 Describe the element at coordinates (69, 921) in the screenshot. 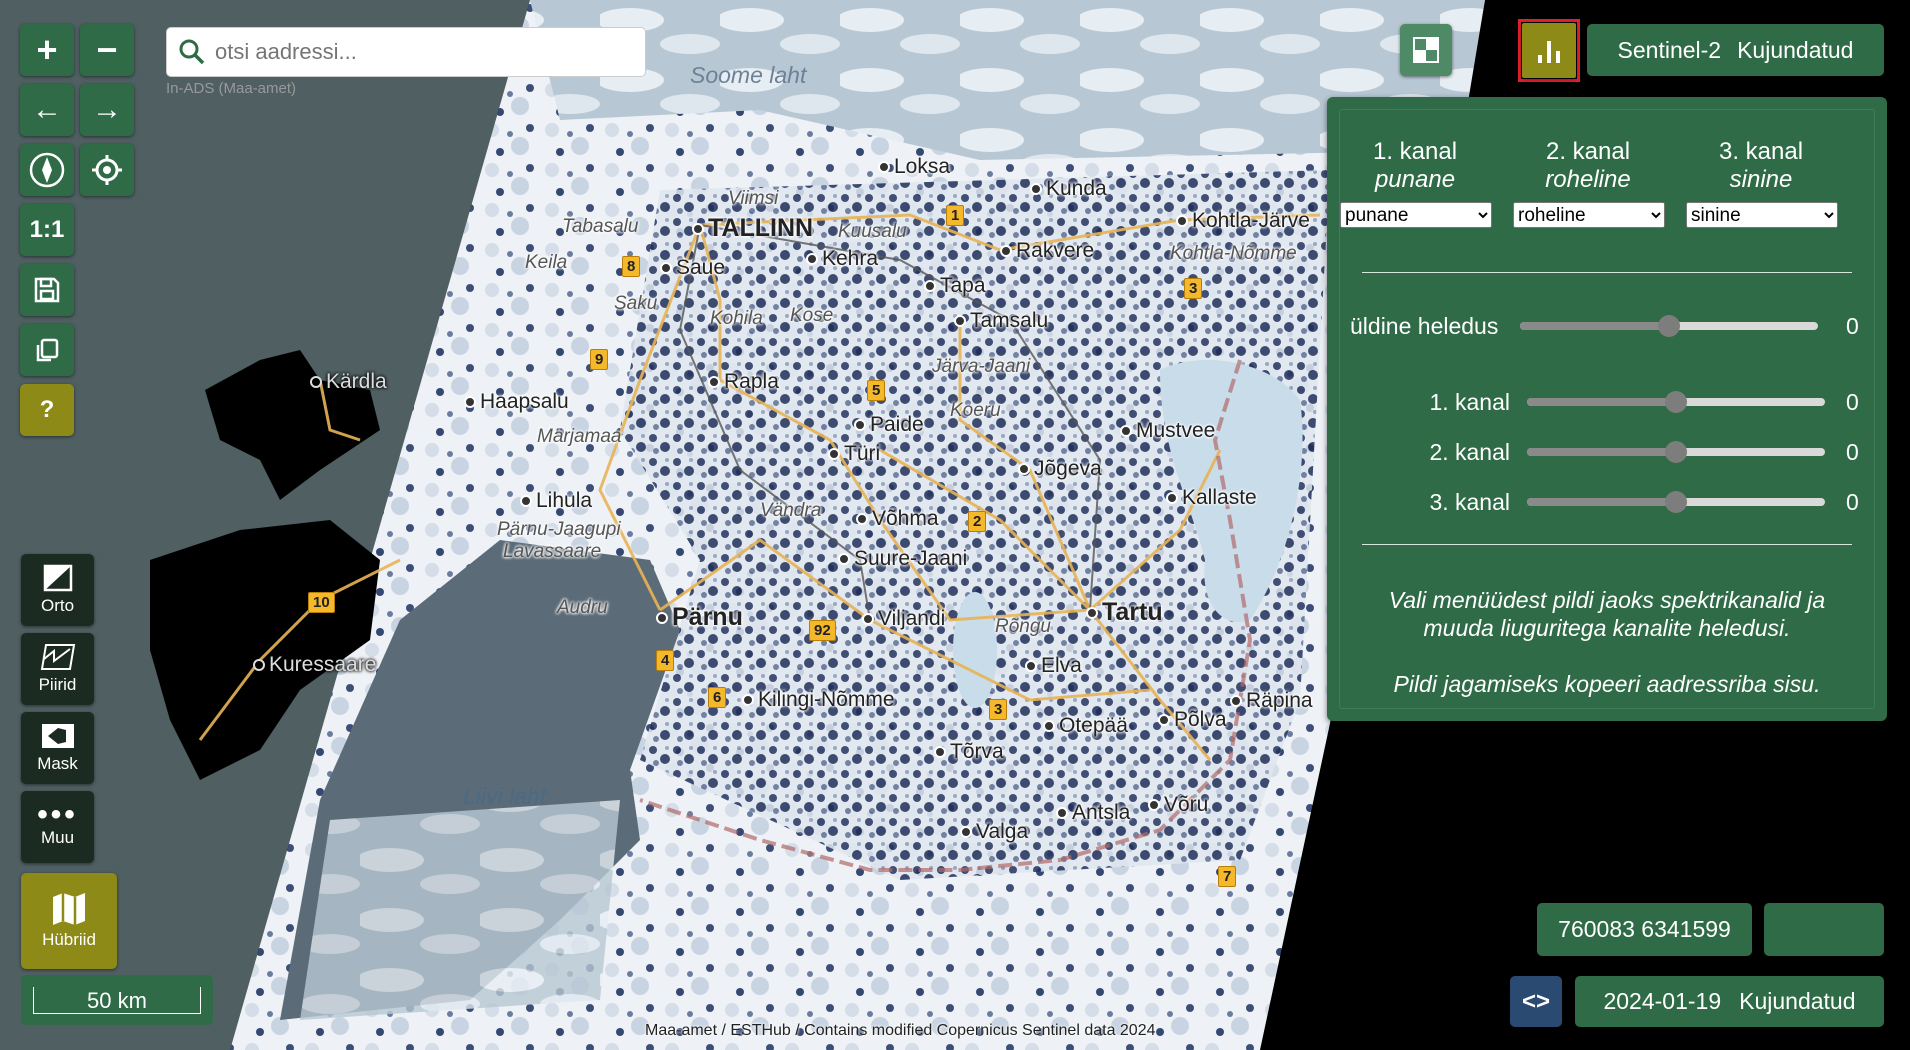

I see `layer-hybriid-button: Hübriid` at that location.